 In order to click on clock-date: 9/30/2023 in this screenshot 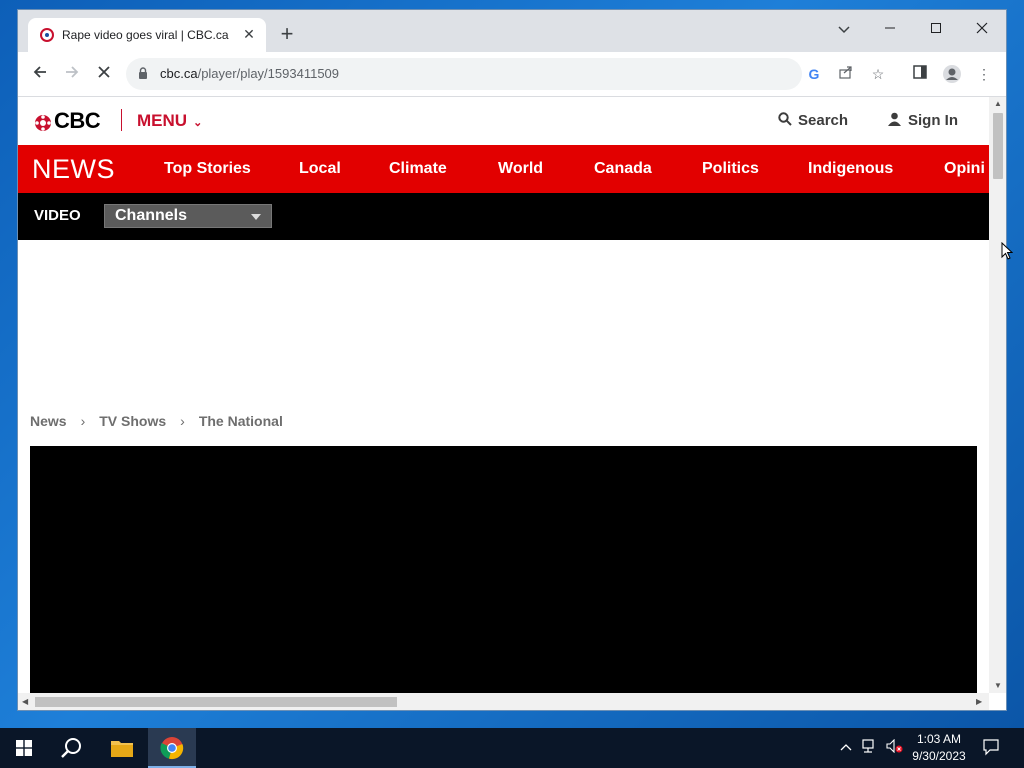, I will do `click(939, 756)`.